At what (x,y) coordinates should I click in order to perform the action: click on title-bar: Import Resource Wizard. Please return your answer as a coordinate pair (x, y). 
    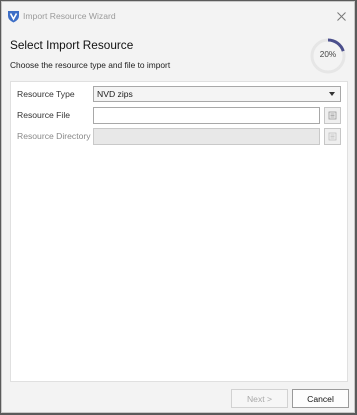
    Looking at the image, I should click on (178, 16).